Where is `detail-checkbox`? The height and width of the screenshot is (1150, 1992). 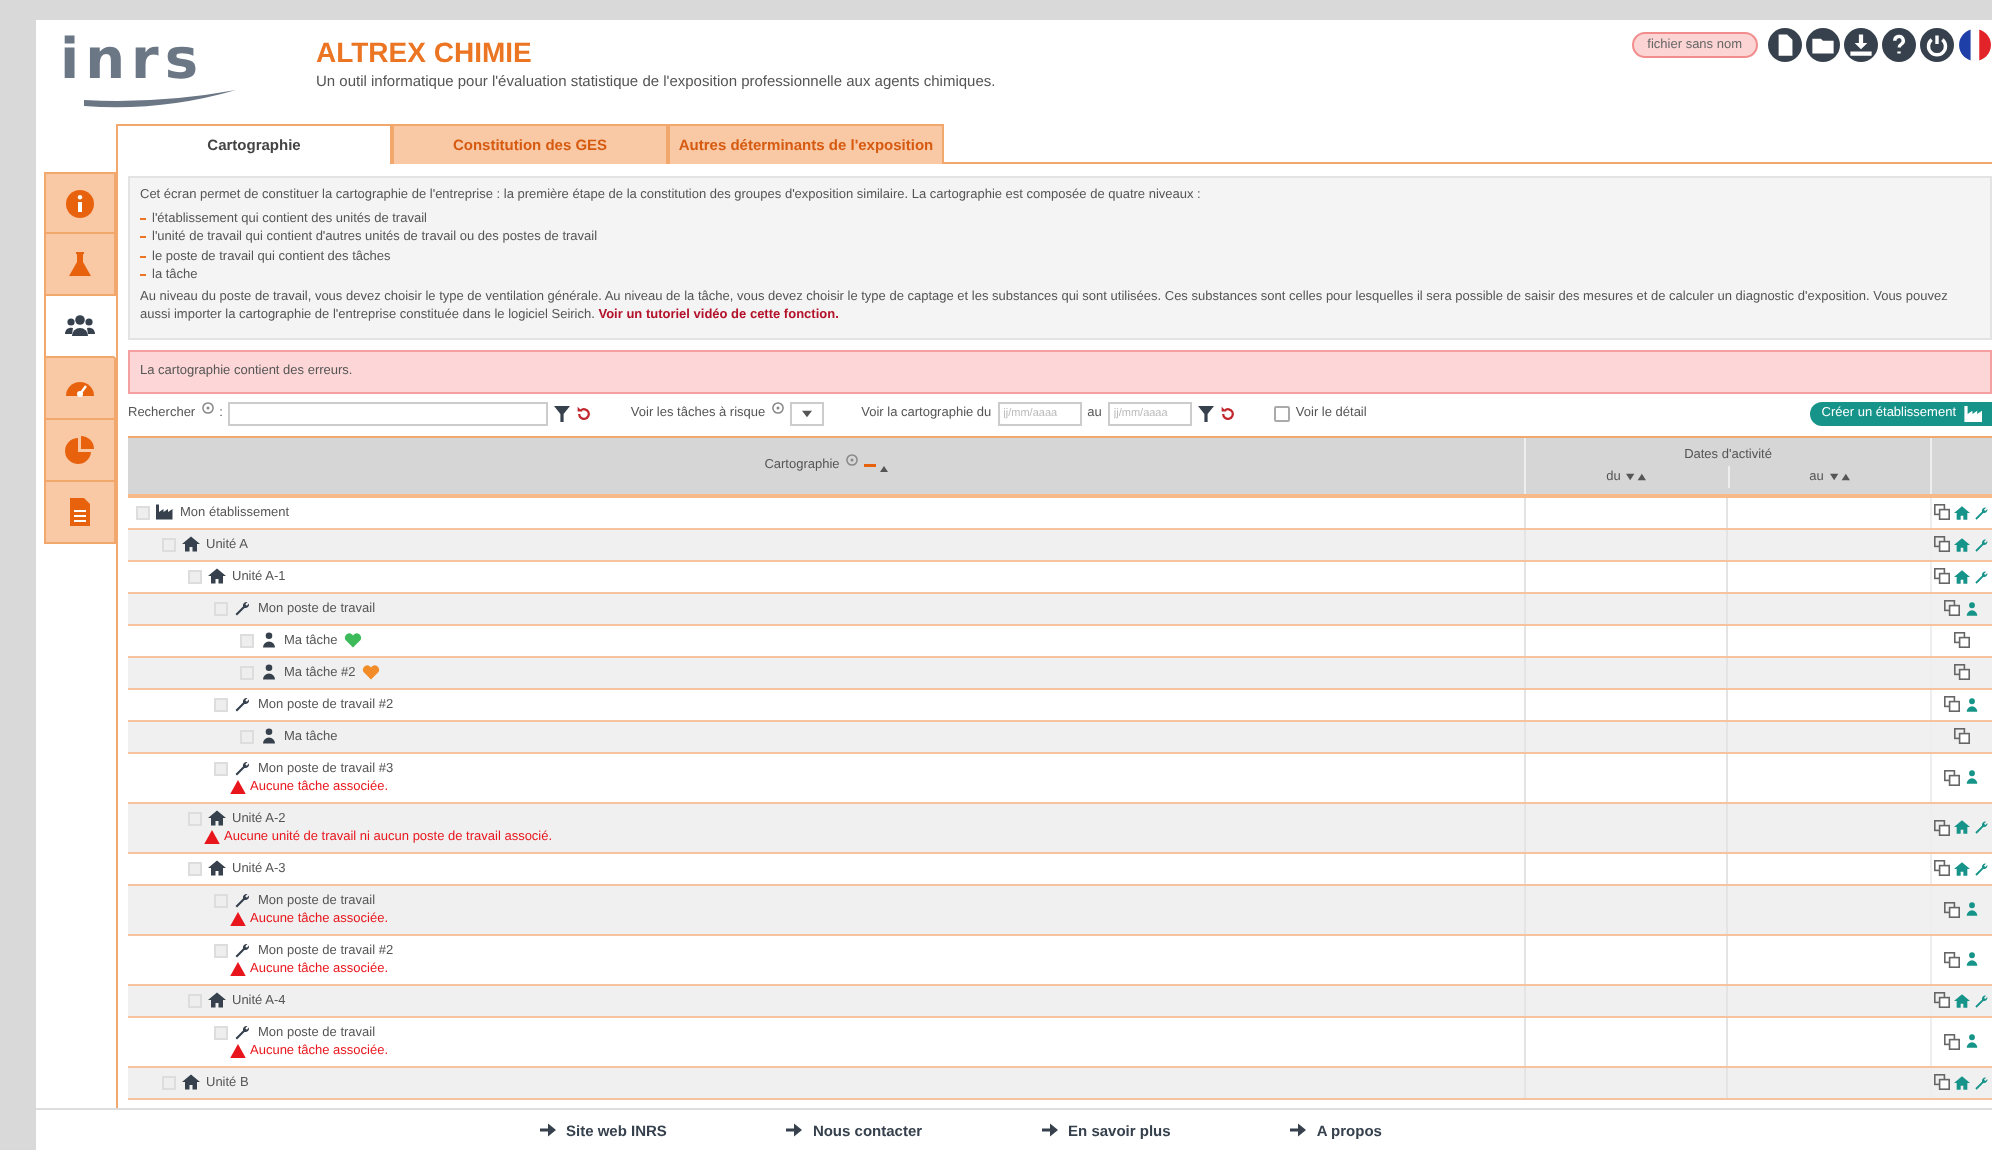
detail-checkbox is located at coordinates (1281, 413).